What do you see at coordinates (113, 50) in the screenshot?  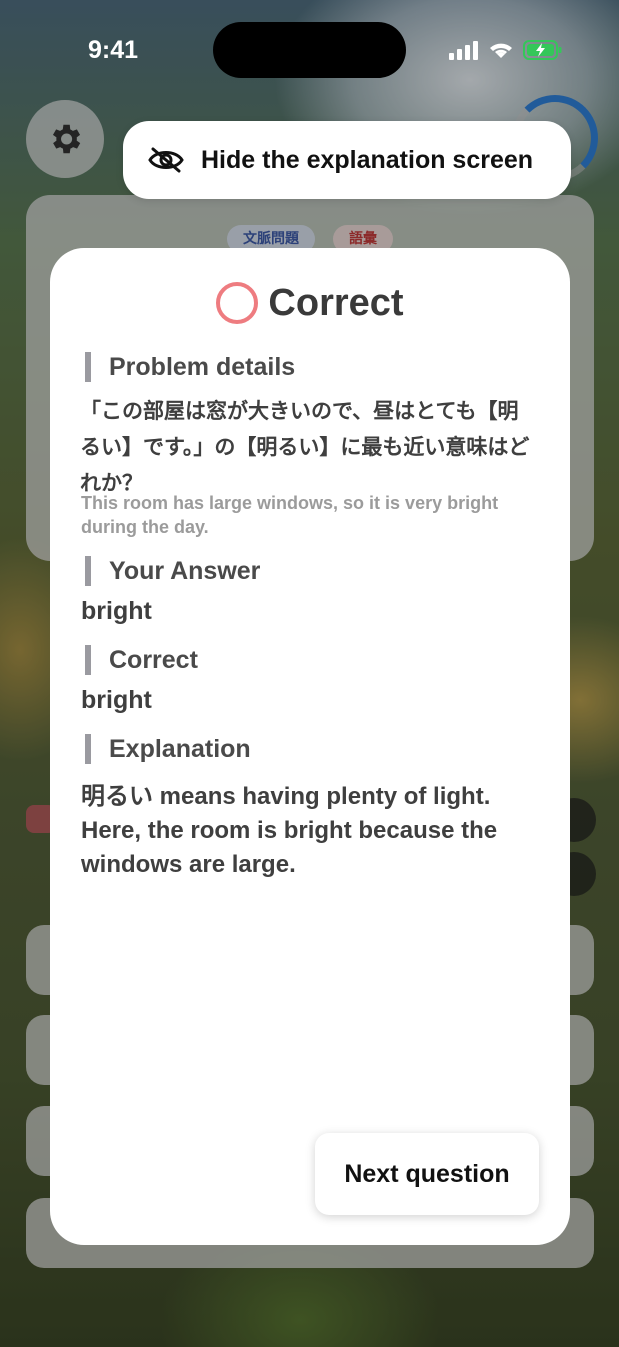 I see `status-time: 9:41` at bounding box center [113, 50].